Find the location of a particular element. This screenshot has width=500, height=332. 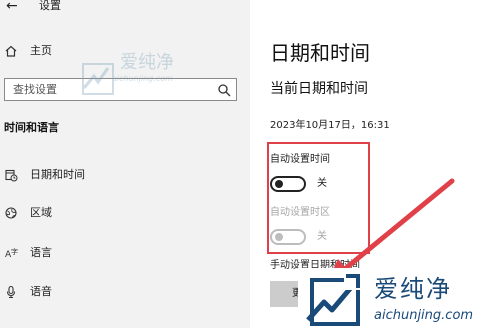

sidebar-item-speech: 语音 is located at coordinates (125, 293).